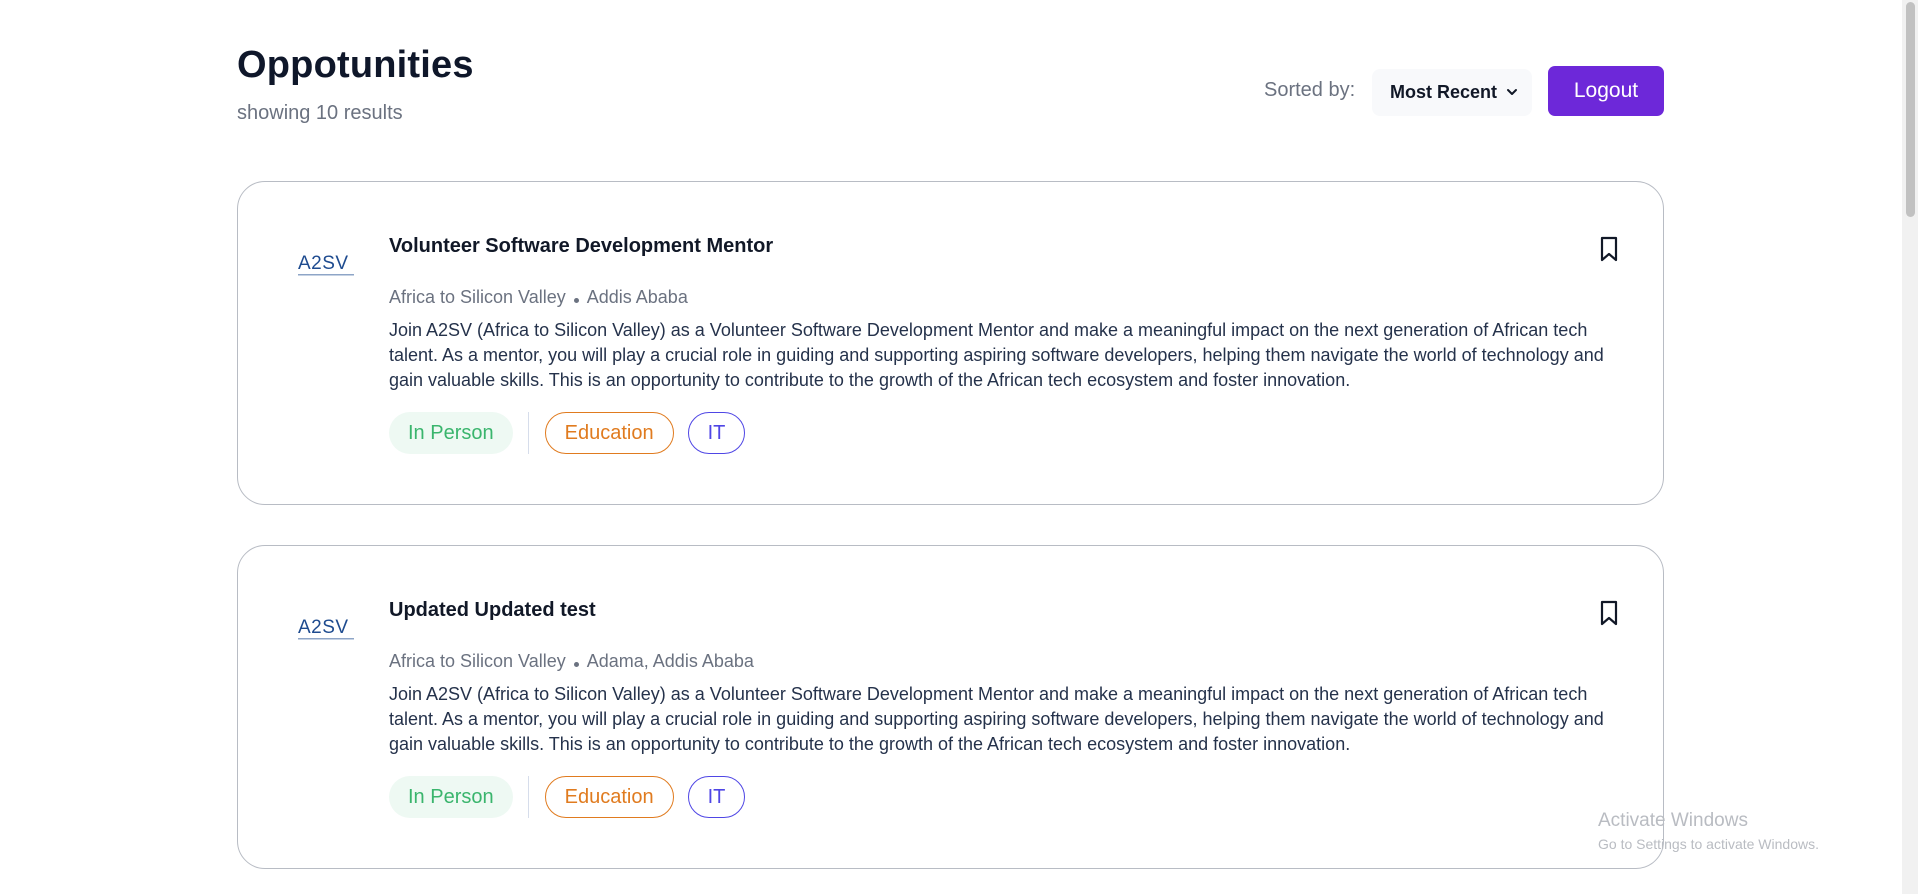 This screenshot has height=894, width=1918. What do you see at coordinates (1910, 109) in the screenshot?
I see `scrollbar-thumb` at bounding box center [1910, 109].